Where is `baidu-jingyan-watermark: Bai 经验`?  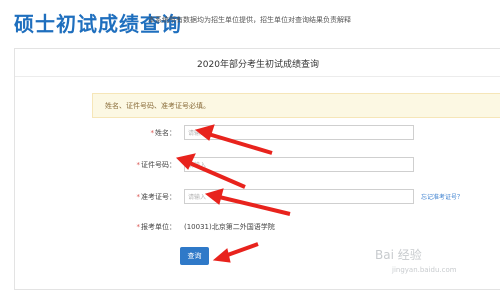
baidu-jingyan-watermark: Bai 经验 is located at coordinates (398, 255).